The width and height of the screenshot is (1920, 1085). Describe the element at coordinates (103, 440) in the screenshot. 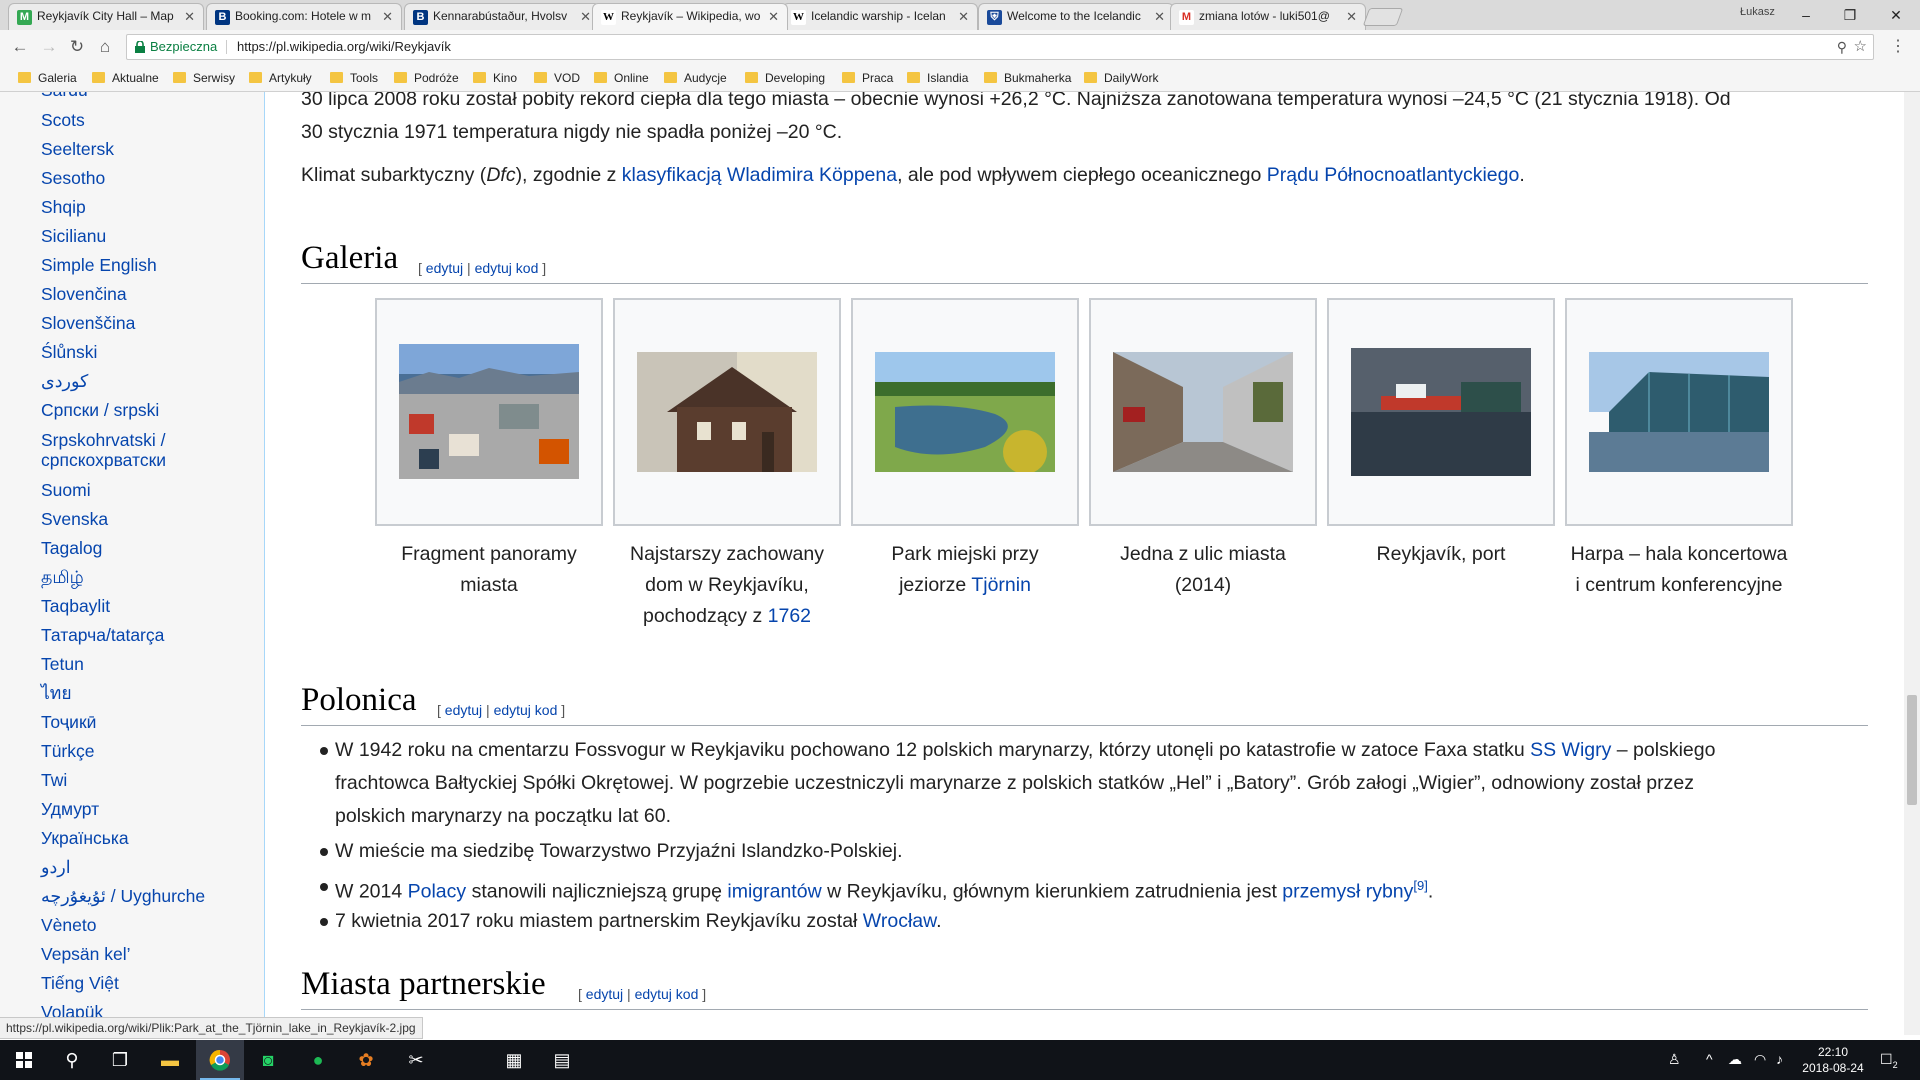

I see `language-link: Srpskohrvatski /` at that location.